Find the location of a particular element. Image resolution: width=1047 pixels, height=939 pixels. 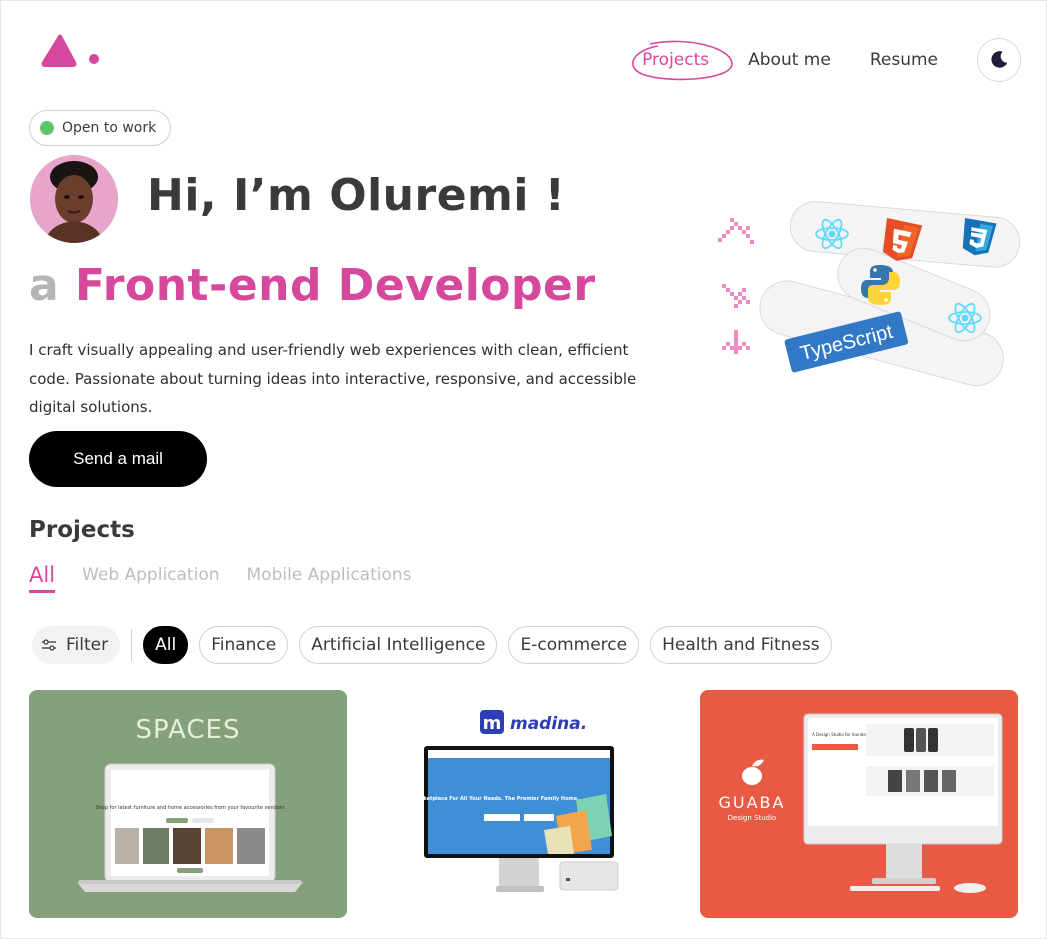

role-prefix: a is located at coordinates (44, 285).